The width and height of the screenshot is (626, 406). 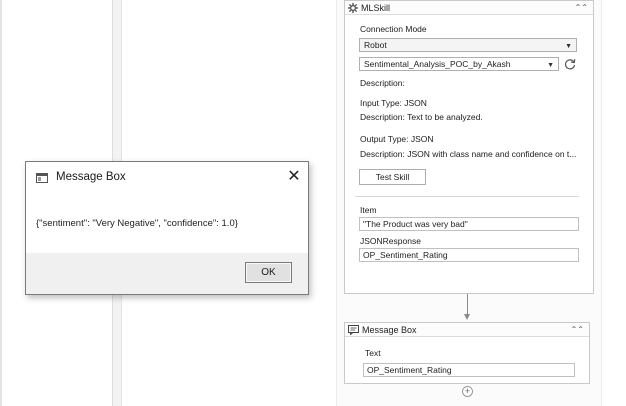 What do you see at coordinates (368, 210) in the screenshot?
I see `item-label: Item` at bounding box center [368, 210].